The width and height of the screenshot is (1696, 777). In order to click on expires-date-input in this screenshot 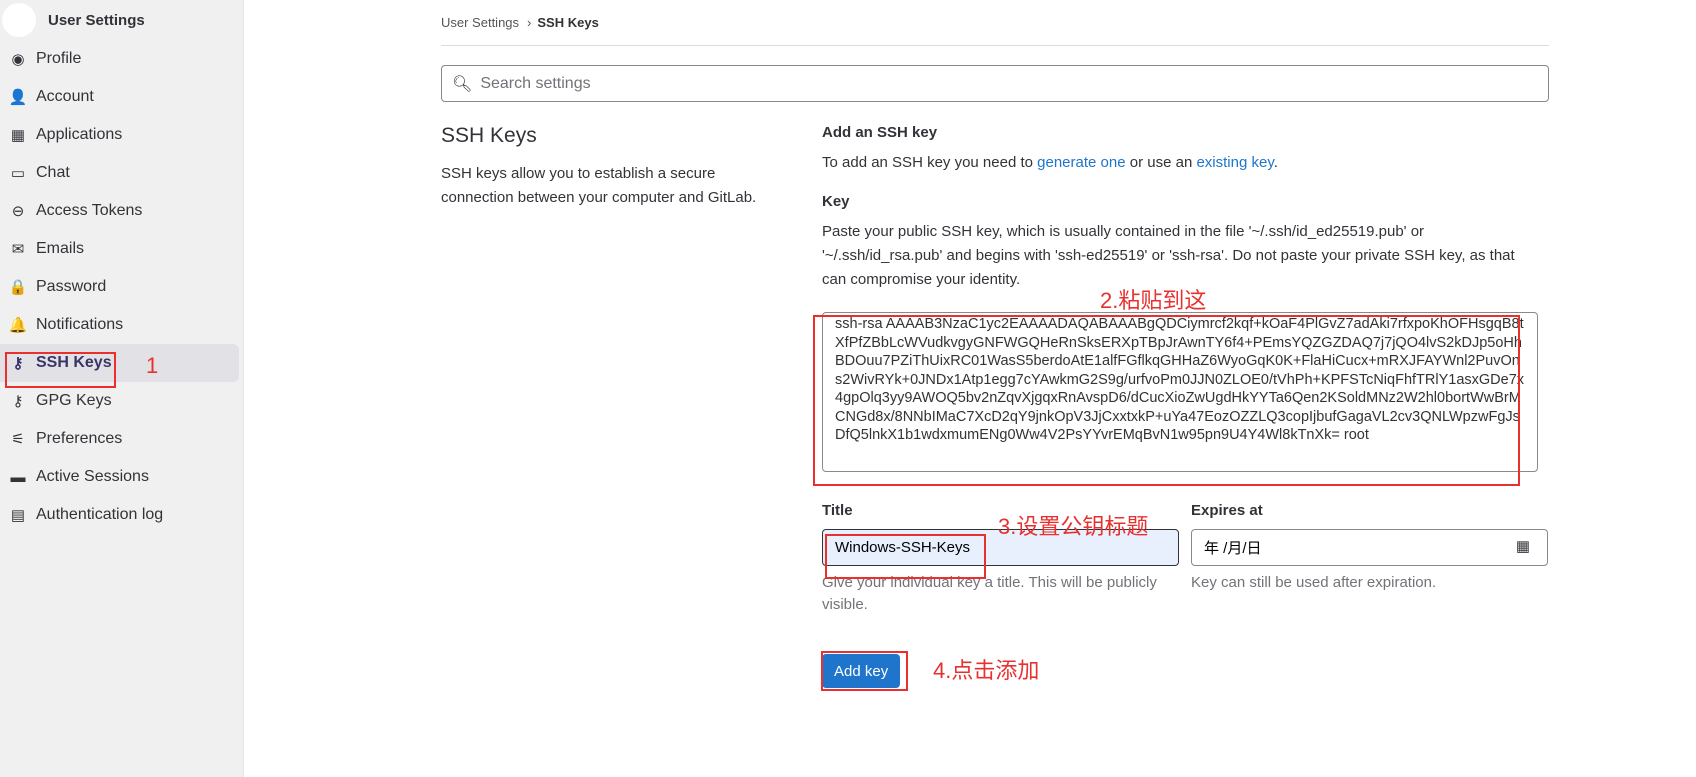, I will do `click(1369, 547)`.